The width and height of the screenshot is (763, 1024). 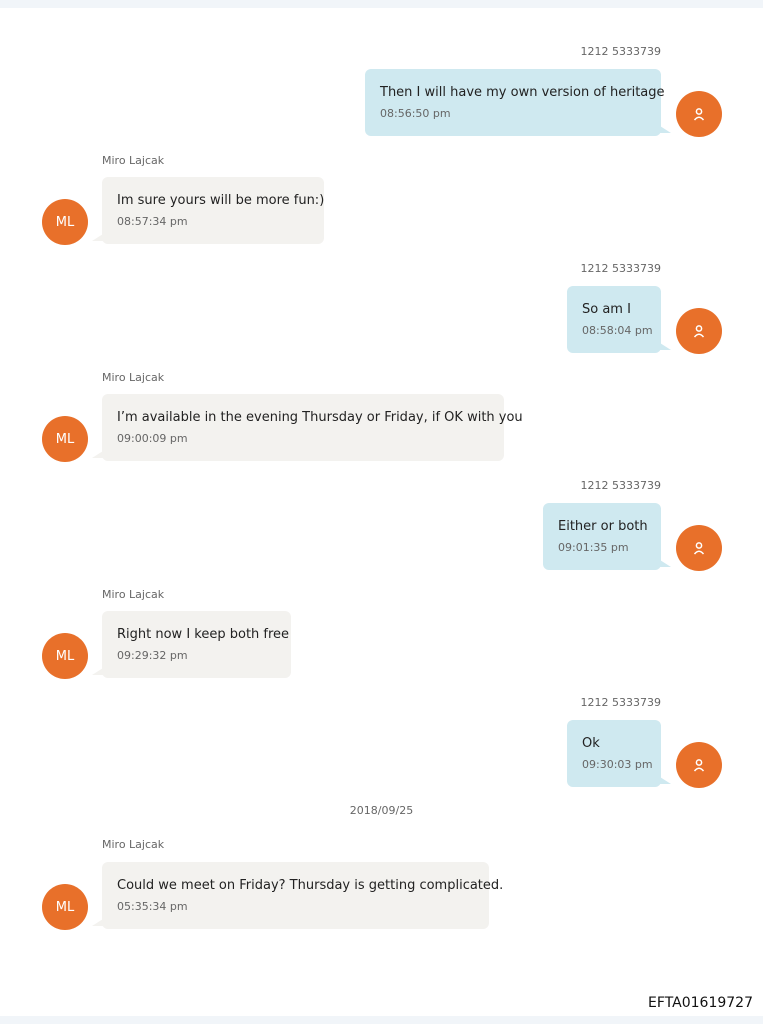 What do you see at coordinates (221, 200) in the screenshot?
I see `message-text: Im sure yours will be more fun:)` at bounding box center [221, 200].